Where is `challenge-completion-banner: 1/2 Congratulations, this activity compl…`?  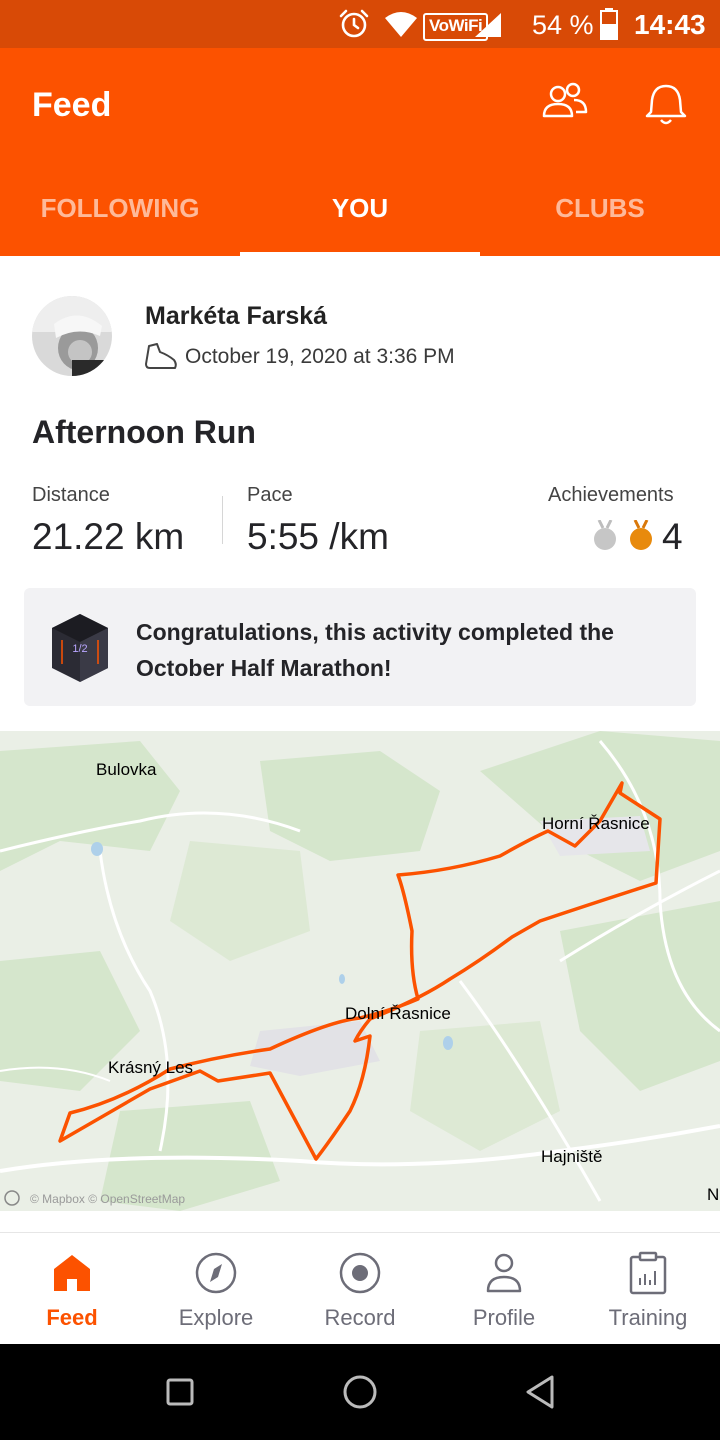
challenge-completion-banner: 1/2 Congratulations, this activity compl… is located at coordinates (360, 647).